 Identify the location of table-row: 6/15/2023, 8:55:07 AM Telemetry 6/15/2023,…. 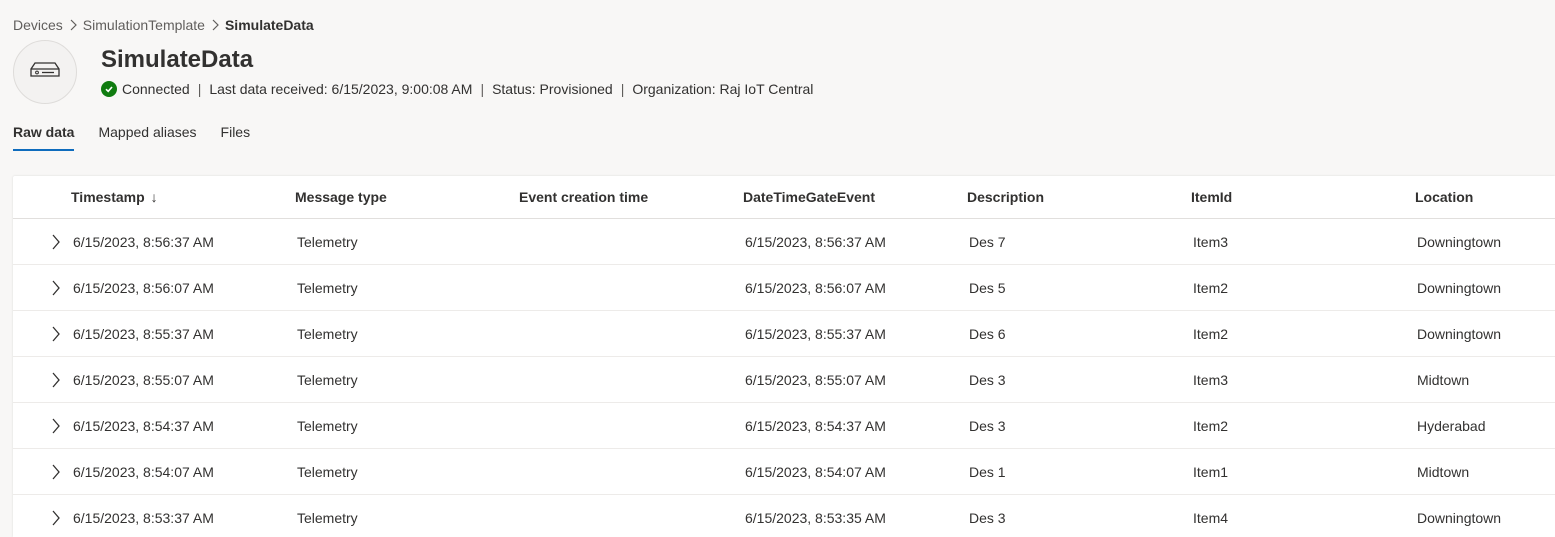
(784, 380).